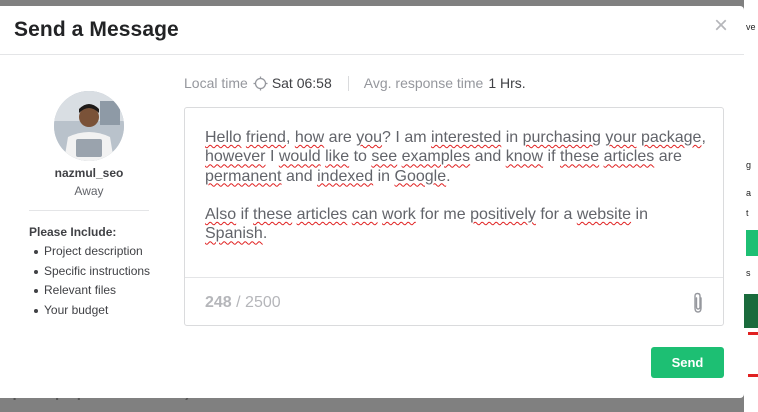  Describe the element at coordinates (748, 273) in the screenshot. I see `bg-text-fragment: s` at that location.